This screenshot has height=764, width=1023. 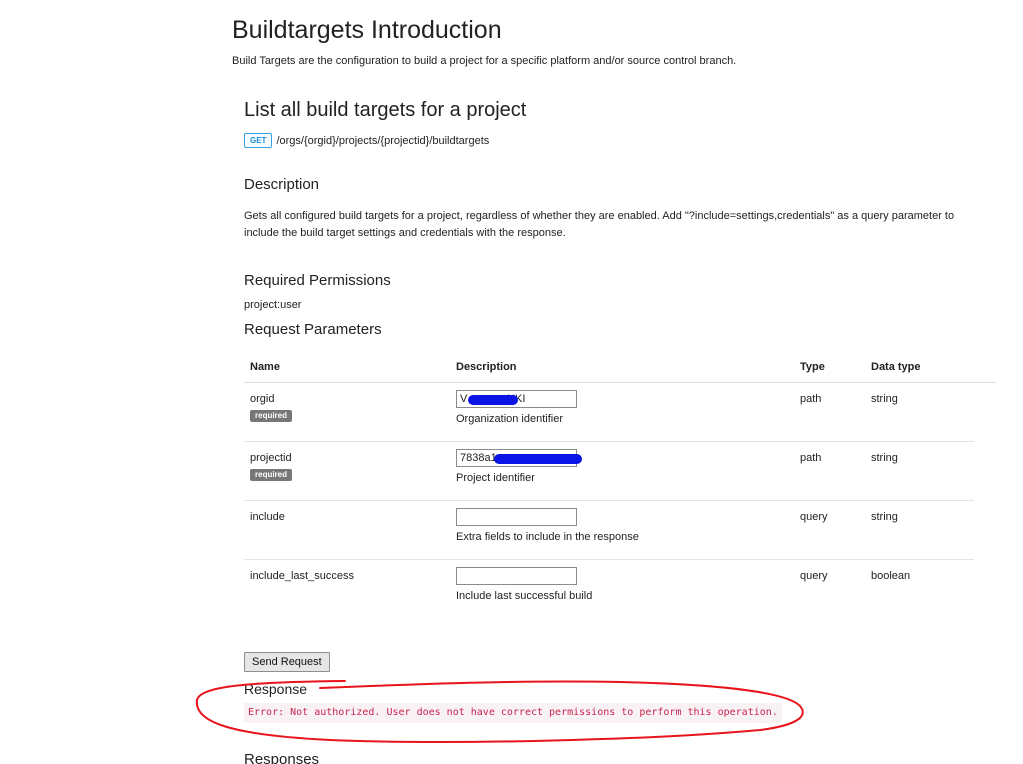 I want to click on table-header: Name Description Type Data type, so click(x=620, y=369).